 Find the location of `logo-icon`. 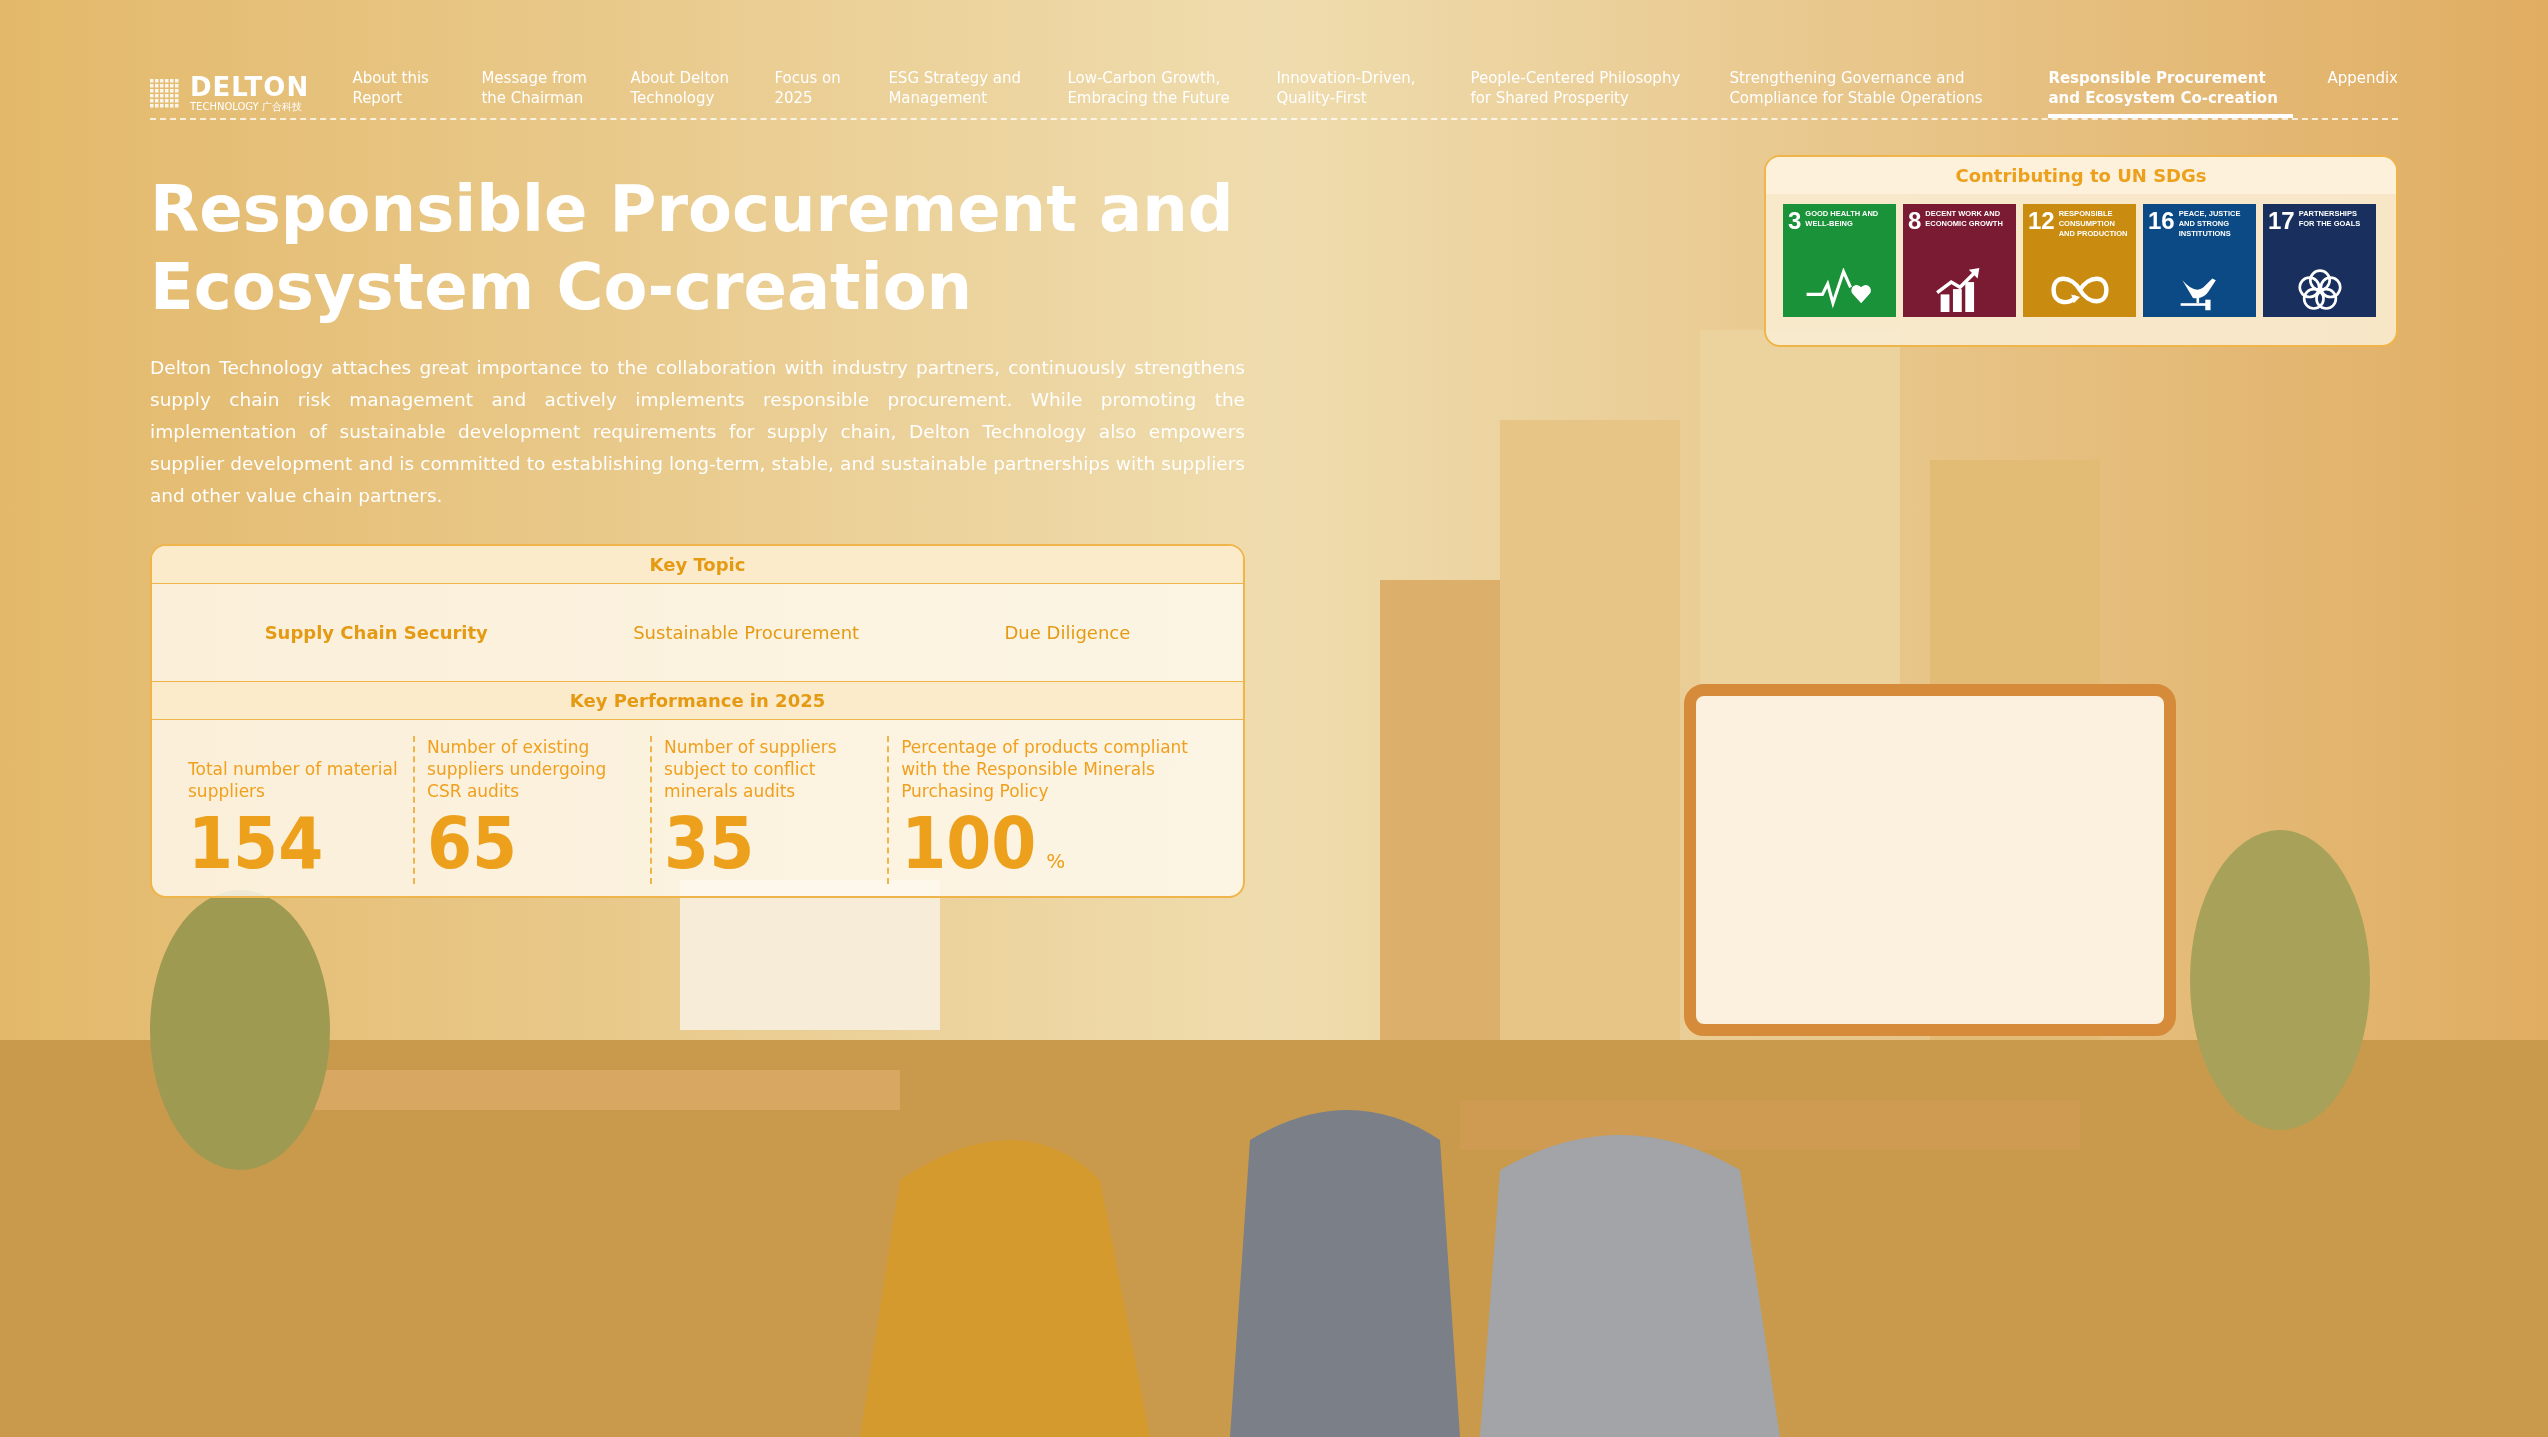

logo-icon is located at coordinates (165, 94).